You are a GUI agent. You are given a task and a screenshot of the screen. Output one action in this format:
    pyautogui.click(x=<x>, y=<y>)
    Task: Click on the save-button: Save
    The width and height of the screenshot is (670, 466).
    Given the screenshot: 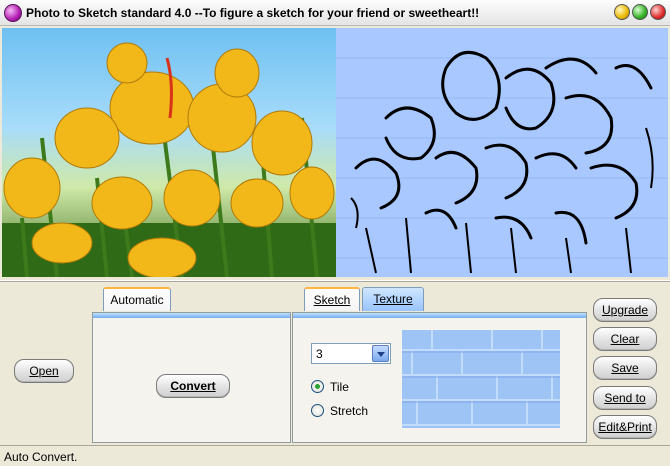 What is the action you would take?
    pyautogui.click(x=625, y=368)
    